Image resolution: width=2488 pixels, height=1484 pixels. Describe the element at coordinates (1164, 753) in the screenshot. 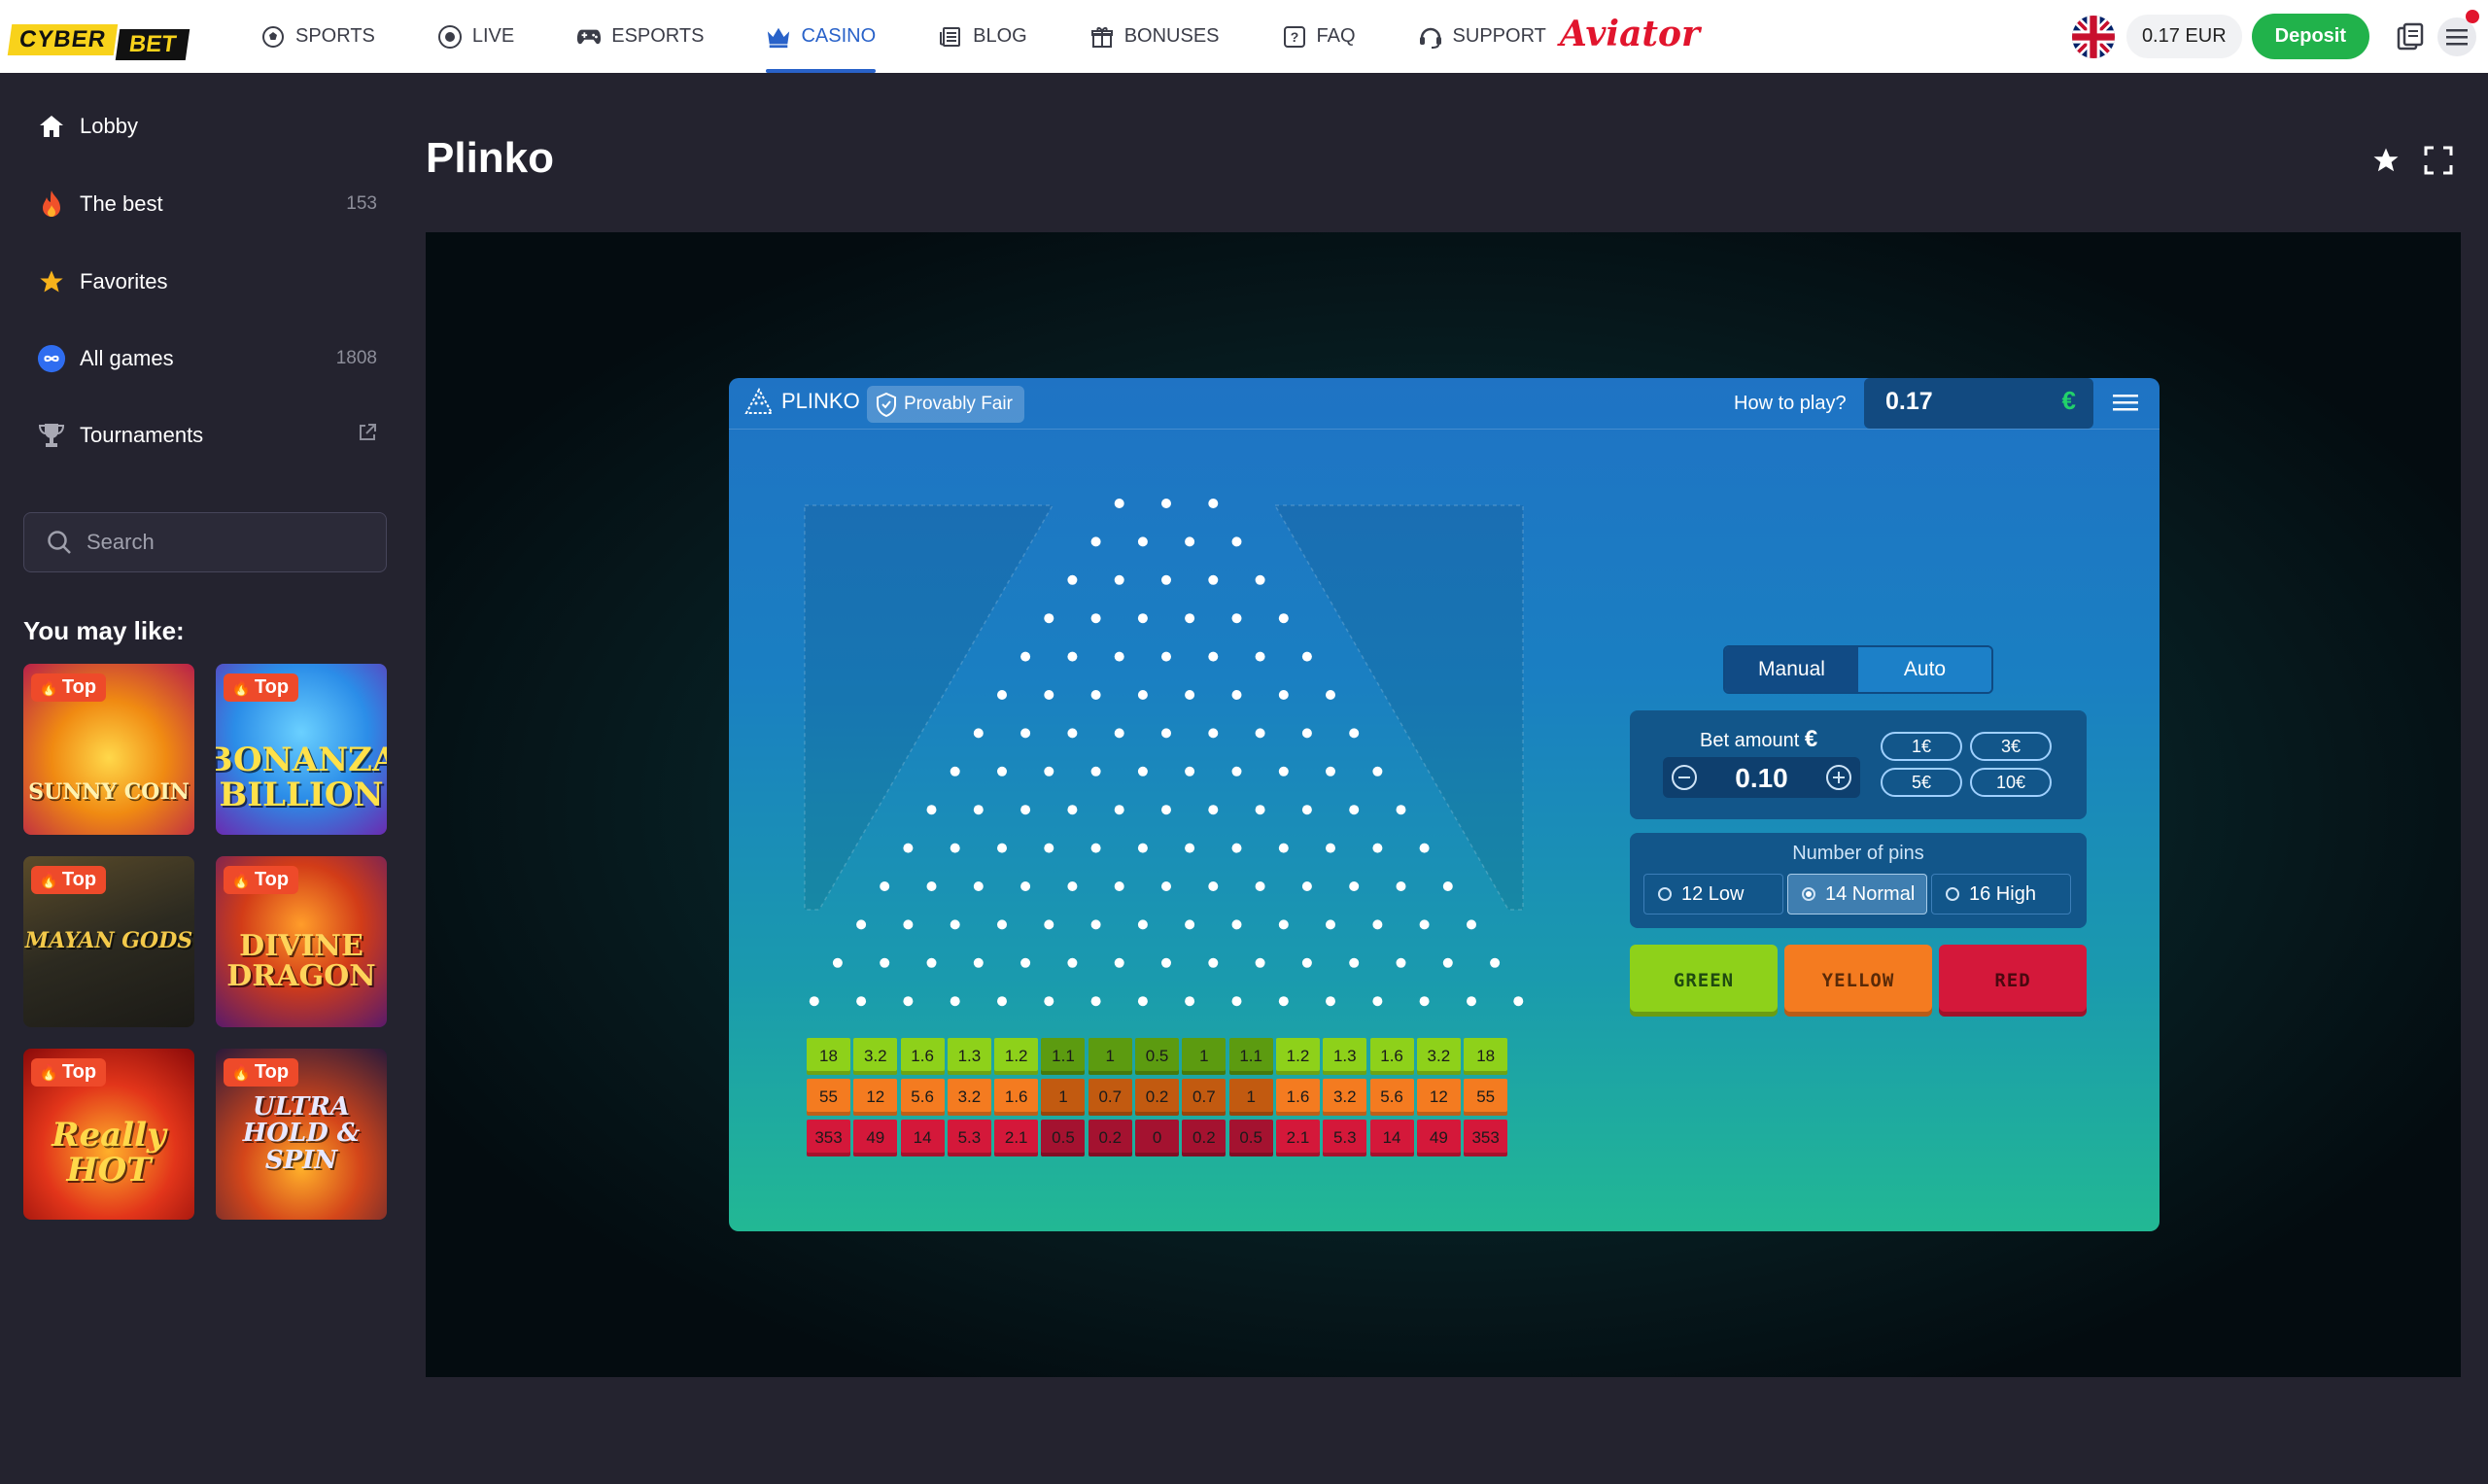

I see `peg-field` at that location.